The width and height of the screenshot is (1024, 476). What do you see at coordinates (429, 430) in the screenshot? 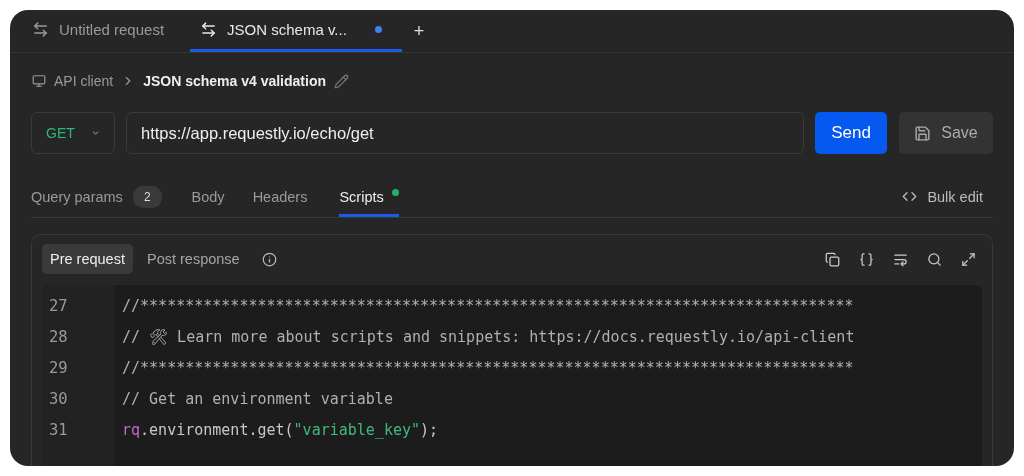
I see `code-text: );` at bounding box center [429, 430].